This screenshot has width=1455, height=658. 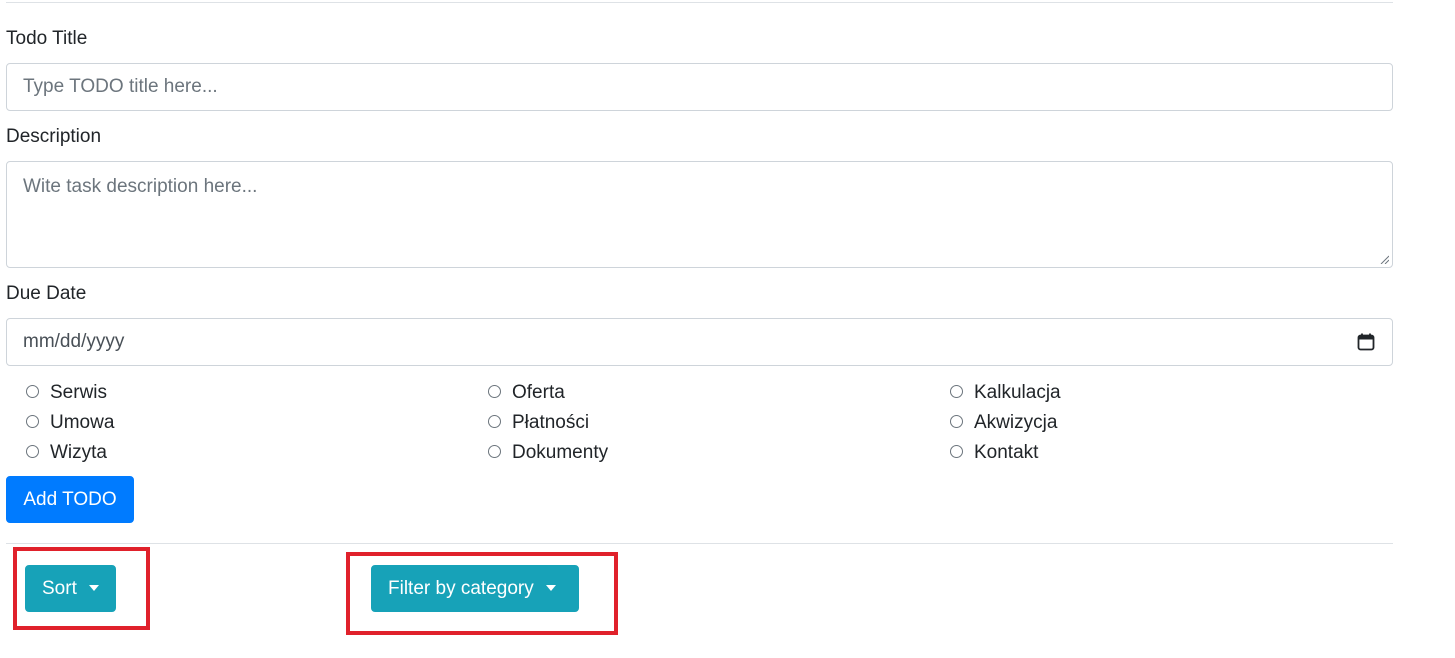 What do you see at coordinates (1171, 453) in the screenshot?
I see `category-radio-kontakt: Kontakt` at bounding box center [1171, 453].